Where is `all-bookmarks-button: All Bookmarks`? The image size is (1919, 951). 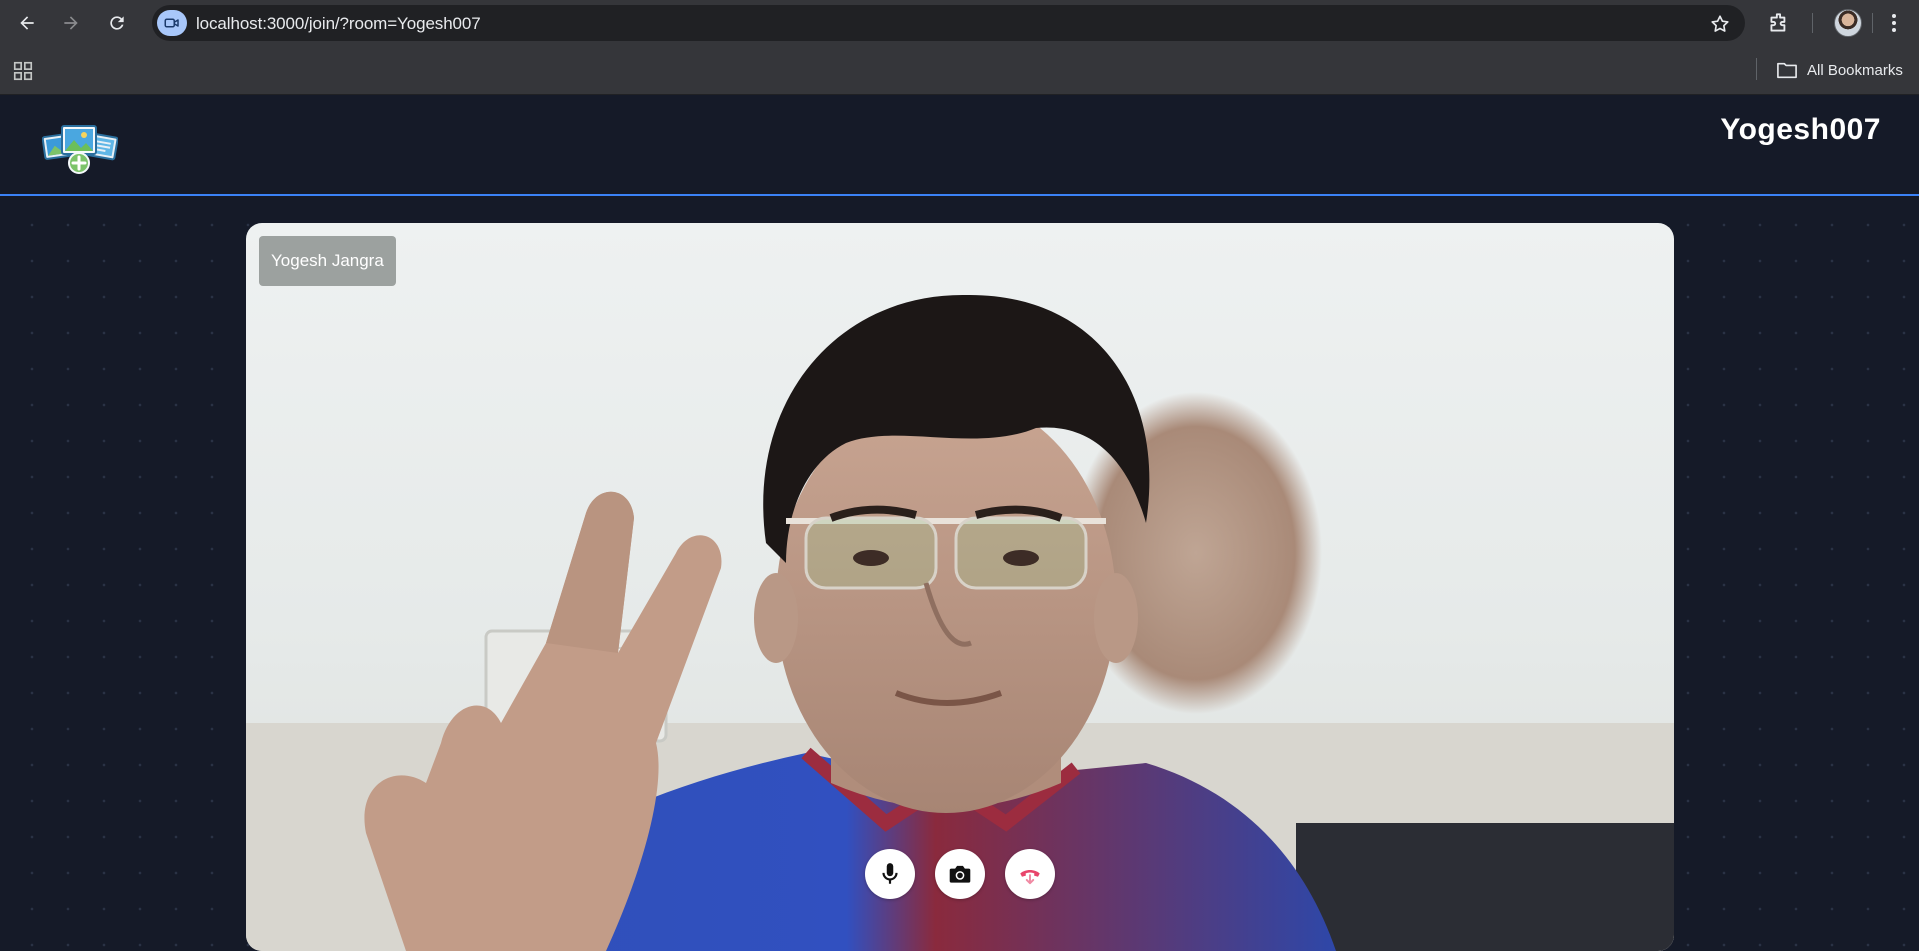
all-bookmarks-button: All Bookmarks is located at coordinates (1839, 70).